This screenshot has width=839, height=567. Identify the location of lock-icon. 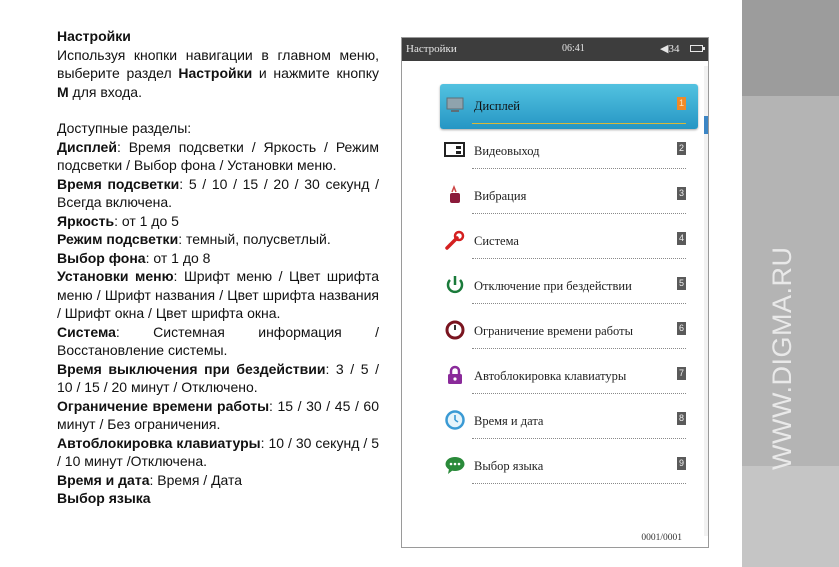
(455, 375).